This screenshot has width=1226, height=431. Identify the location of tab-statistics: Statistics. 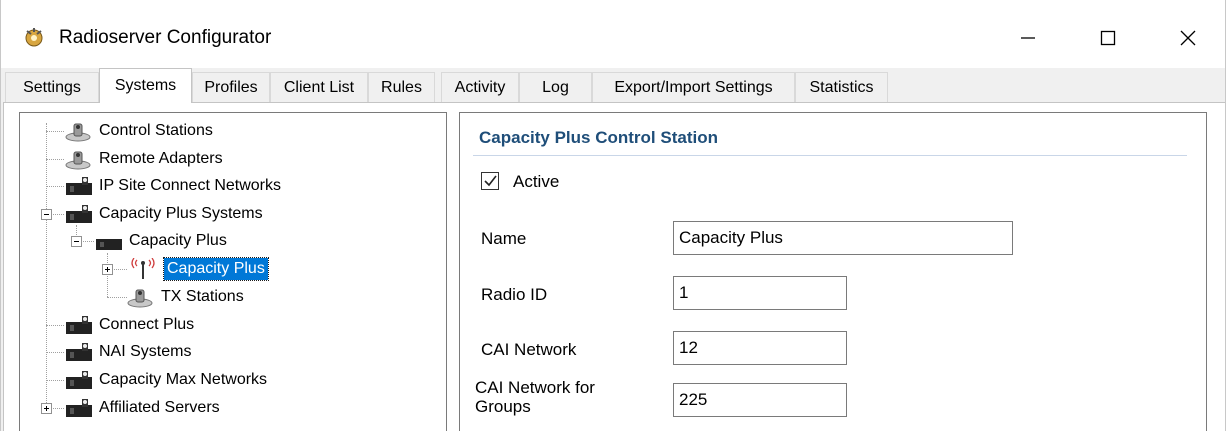
(841, 87).